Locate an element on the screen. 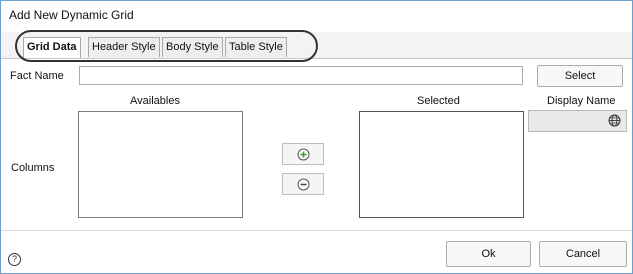 This screenshot has width=633, height=274. minus-circle-icon is located at coordinates (303, 184).